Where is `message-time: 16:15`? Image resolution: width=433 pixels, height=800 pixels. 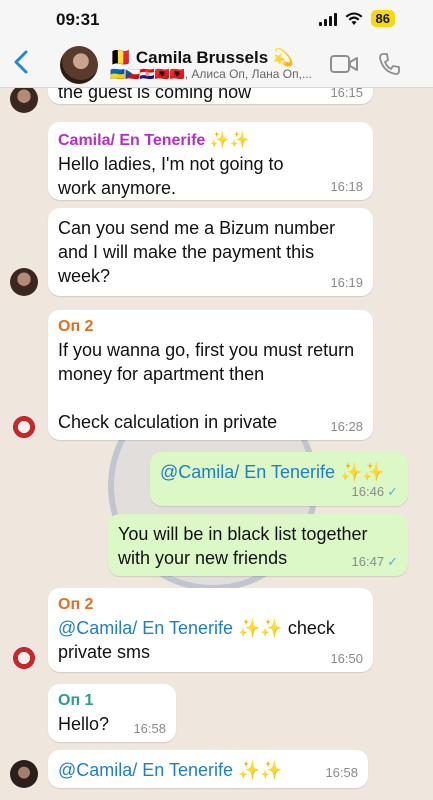
message-time: 16:15 is located at coordinates (346, 94).